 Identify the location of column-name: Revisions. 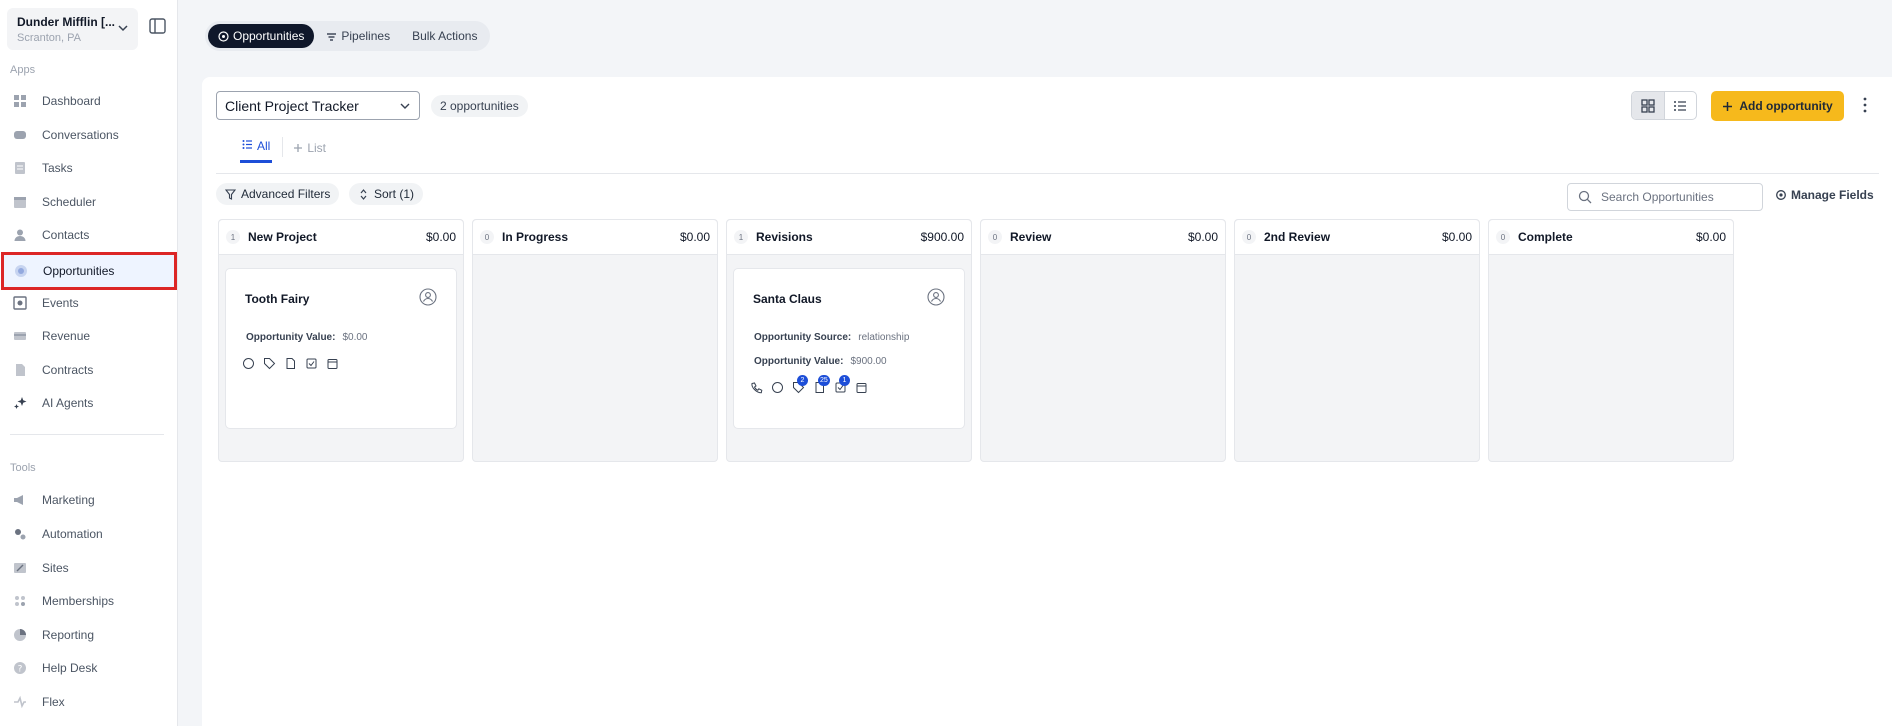
(784, 237).